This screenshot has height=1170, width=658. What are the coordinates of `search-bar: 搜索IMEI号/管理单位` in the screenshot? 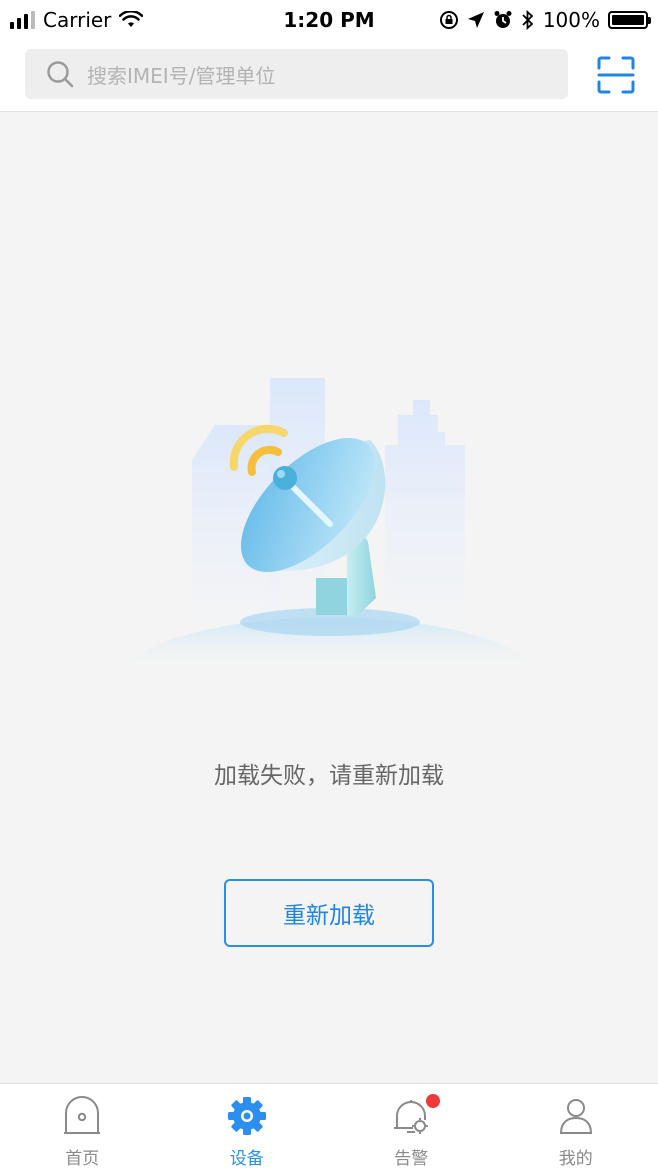 It's located at (296, 74).